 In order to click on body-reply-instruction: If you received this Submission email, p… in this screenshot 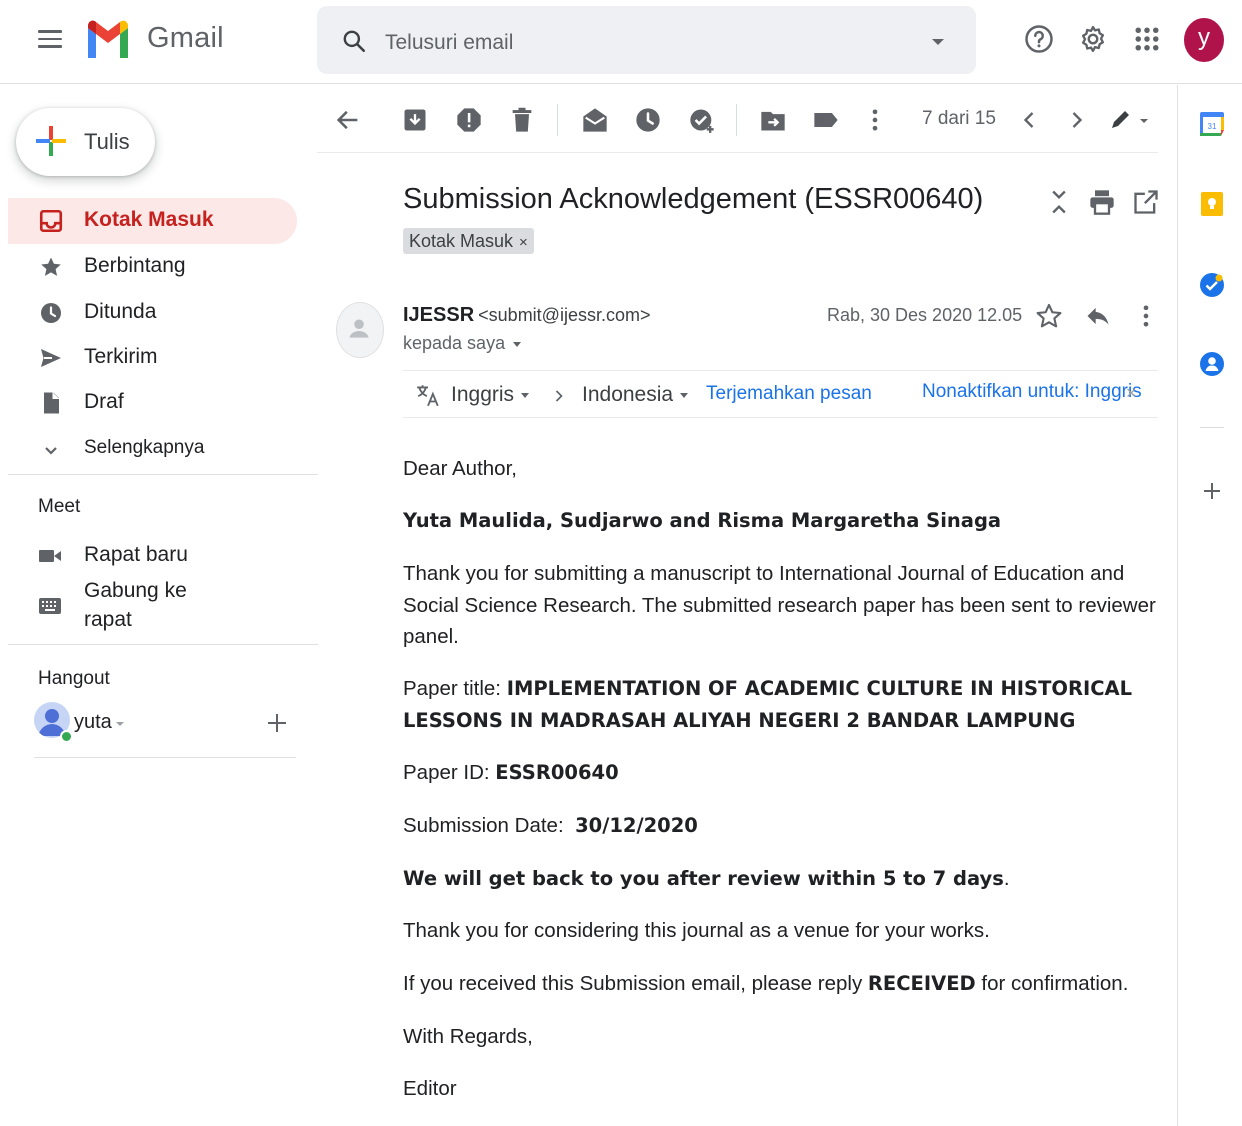, I will do `click(783, 984)`.